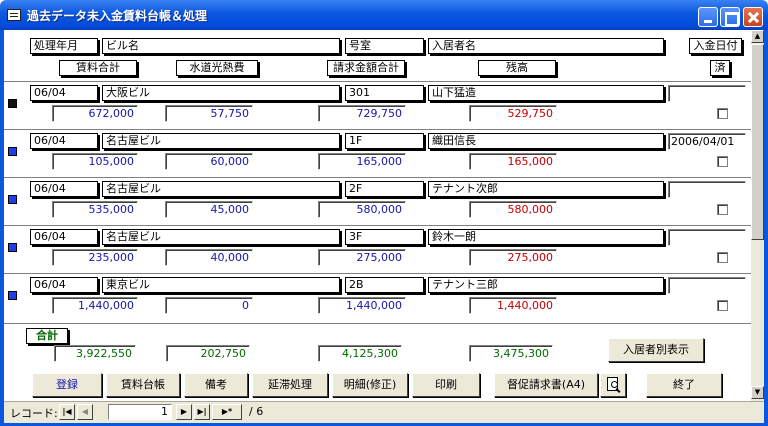 This screenshot has width=768, height=426. I want to click on record-billed: 1,440,000, so click(362, 305).